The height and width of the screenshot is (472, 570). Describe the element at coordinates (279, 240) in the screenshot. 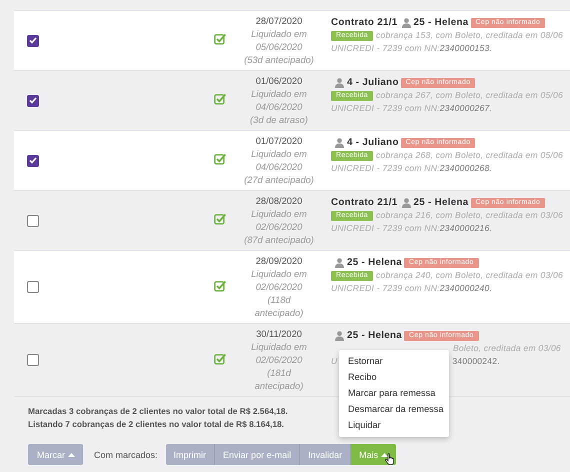

I see `timing-note: (87d antecipado)` at that location.